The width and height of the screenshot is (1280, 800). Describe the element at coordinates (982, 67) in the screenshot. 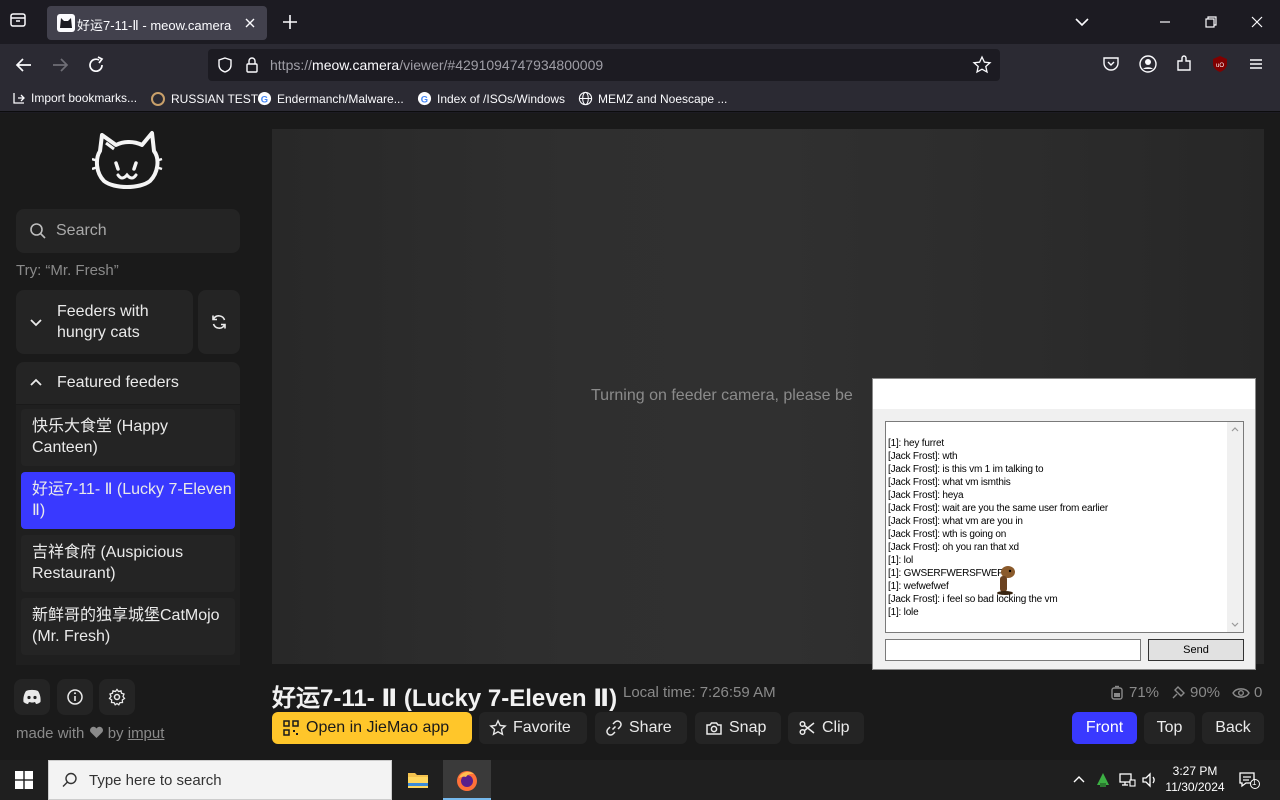

I see `bookmark-star-icon` at that location.